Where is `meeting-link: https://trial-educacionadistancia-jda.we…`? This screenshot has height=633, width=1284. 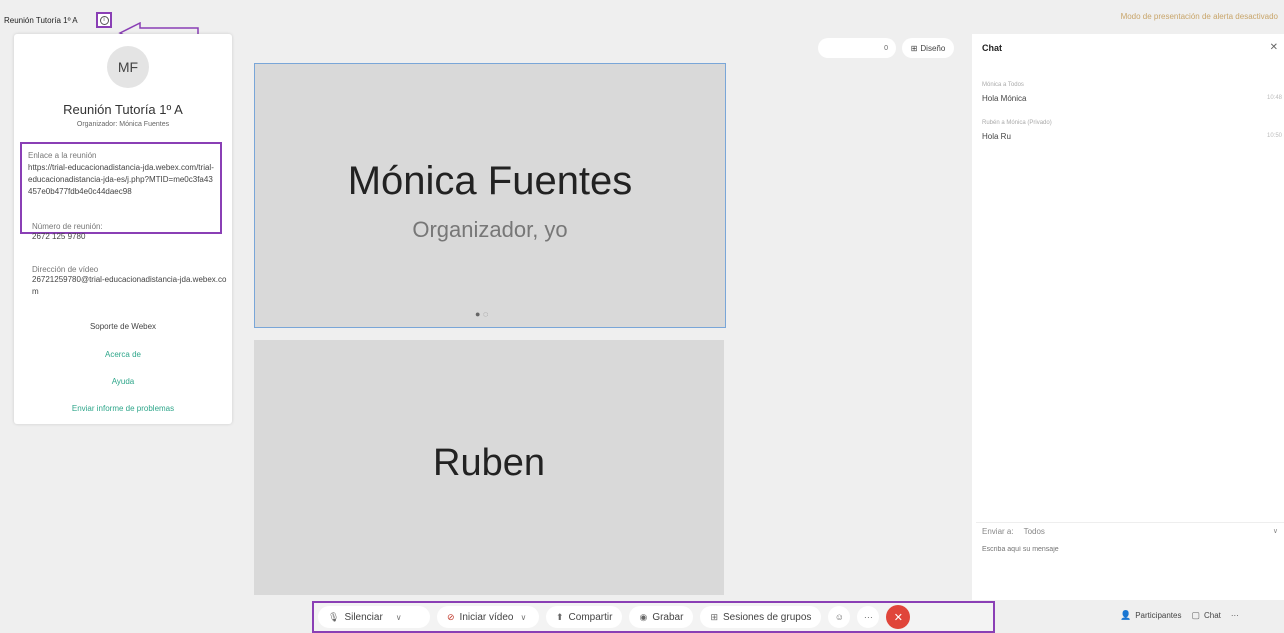 meeting-link: https://trial-educacionadistancia-jda.we… is located at coordinates (122, 180).